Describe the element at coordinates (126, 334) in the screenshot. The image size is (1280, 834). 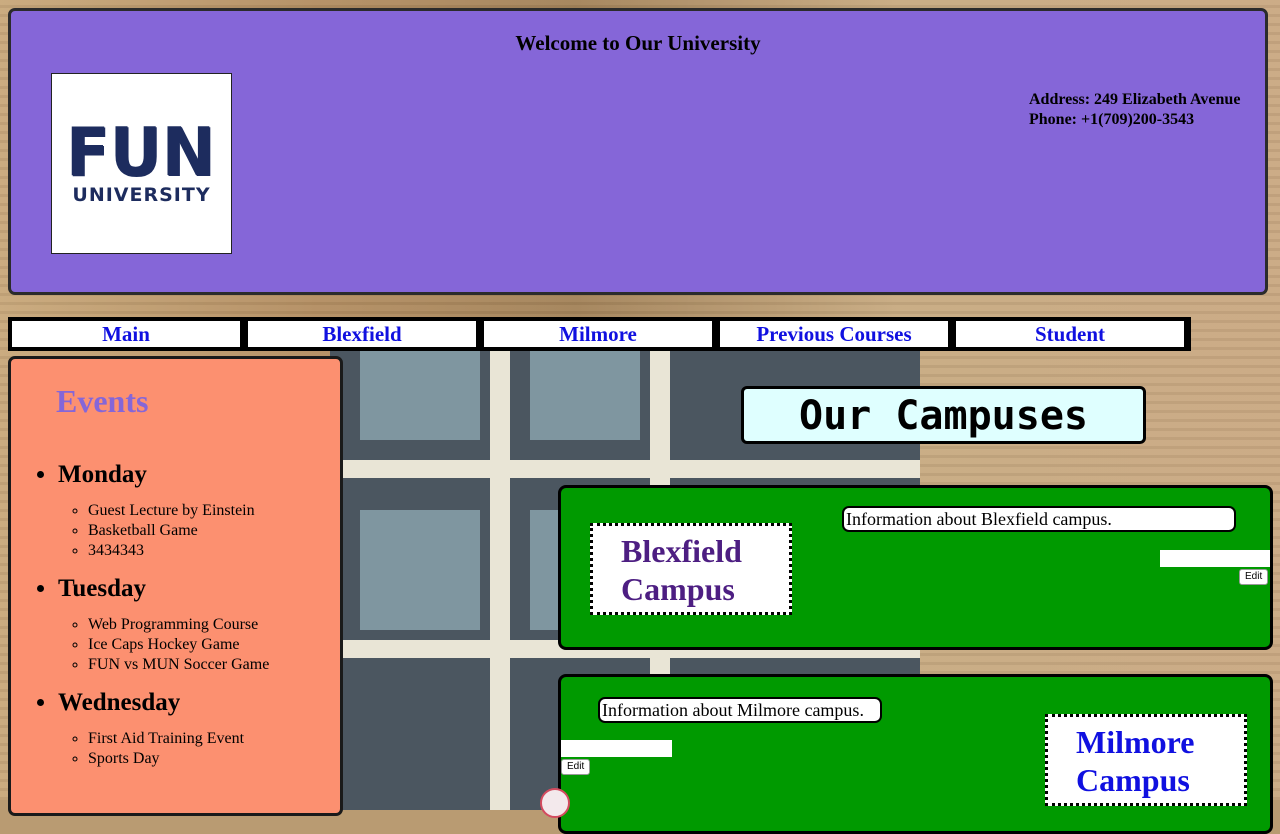
I see `nav-link-main: Main` at that location.